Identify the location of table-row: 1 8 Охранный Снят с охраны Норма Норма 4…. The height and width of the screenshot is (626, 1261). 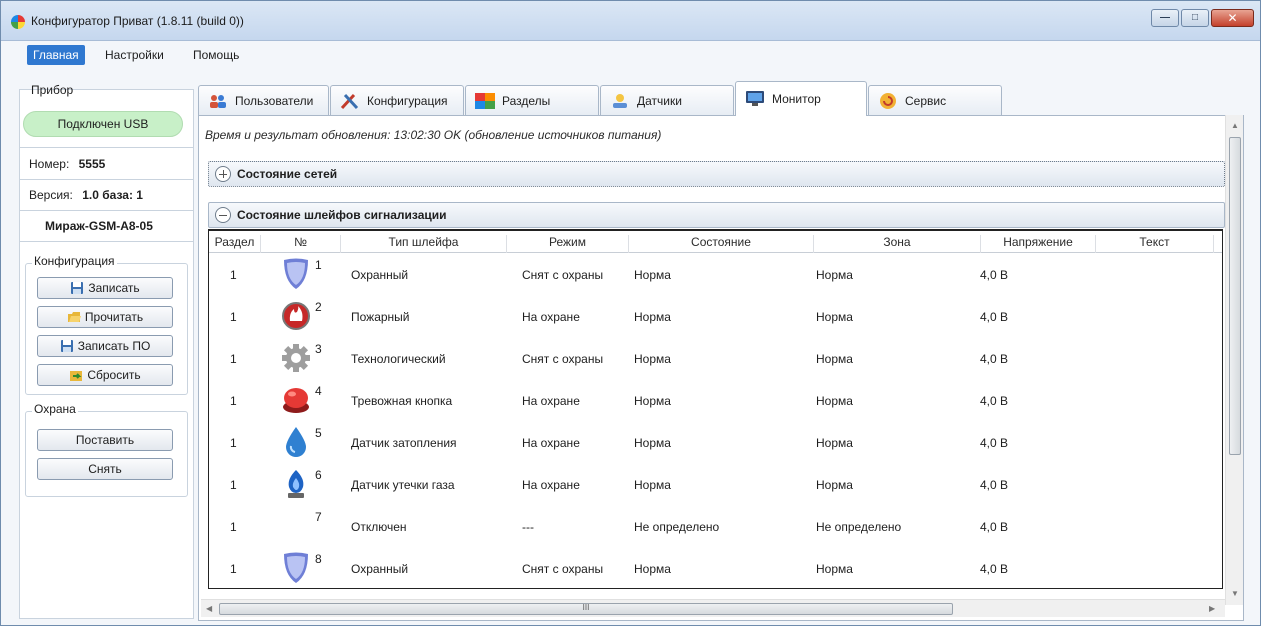
(715, 568).